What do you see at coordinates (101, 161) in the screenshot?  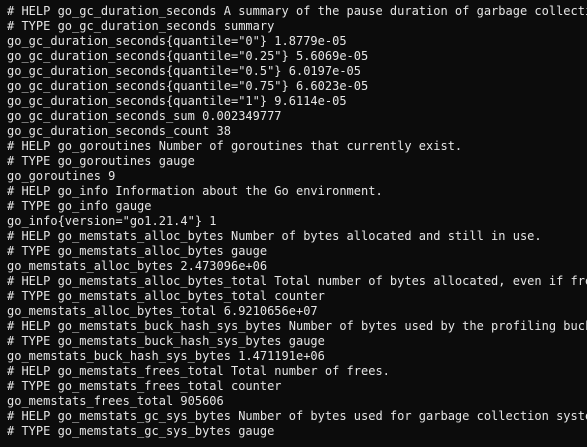 I see `type-line: # TYPE go_goroutines gauge` at bounding box center [101, 161].